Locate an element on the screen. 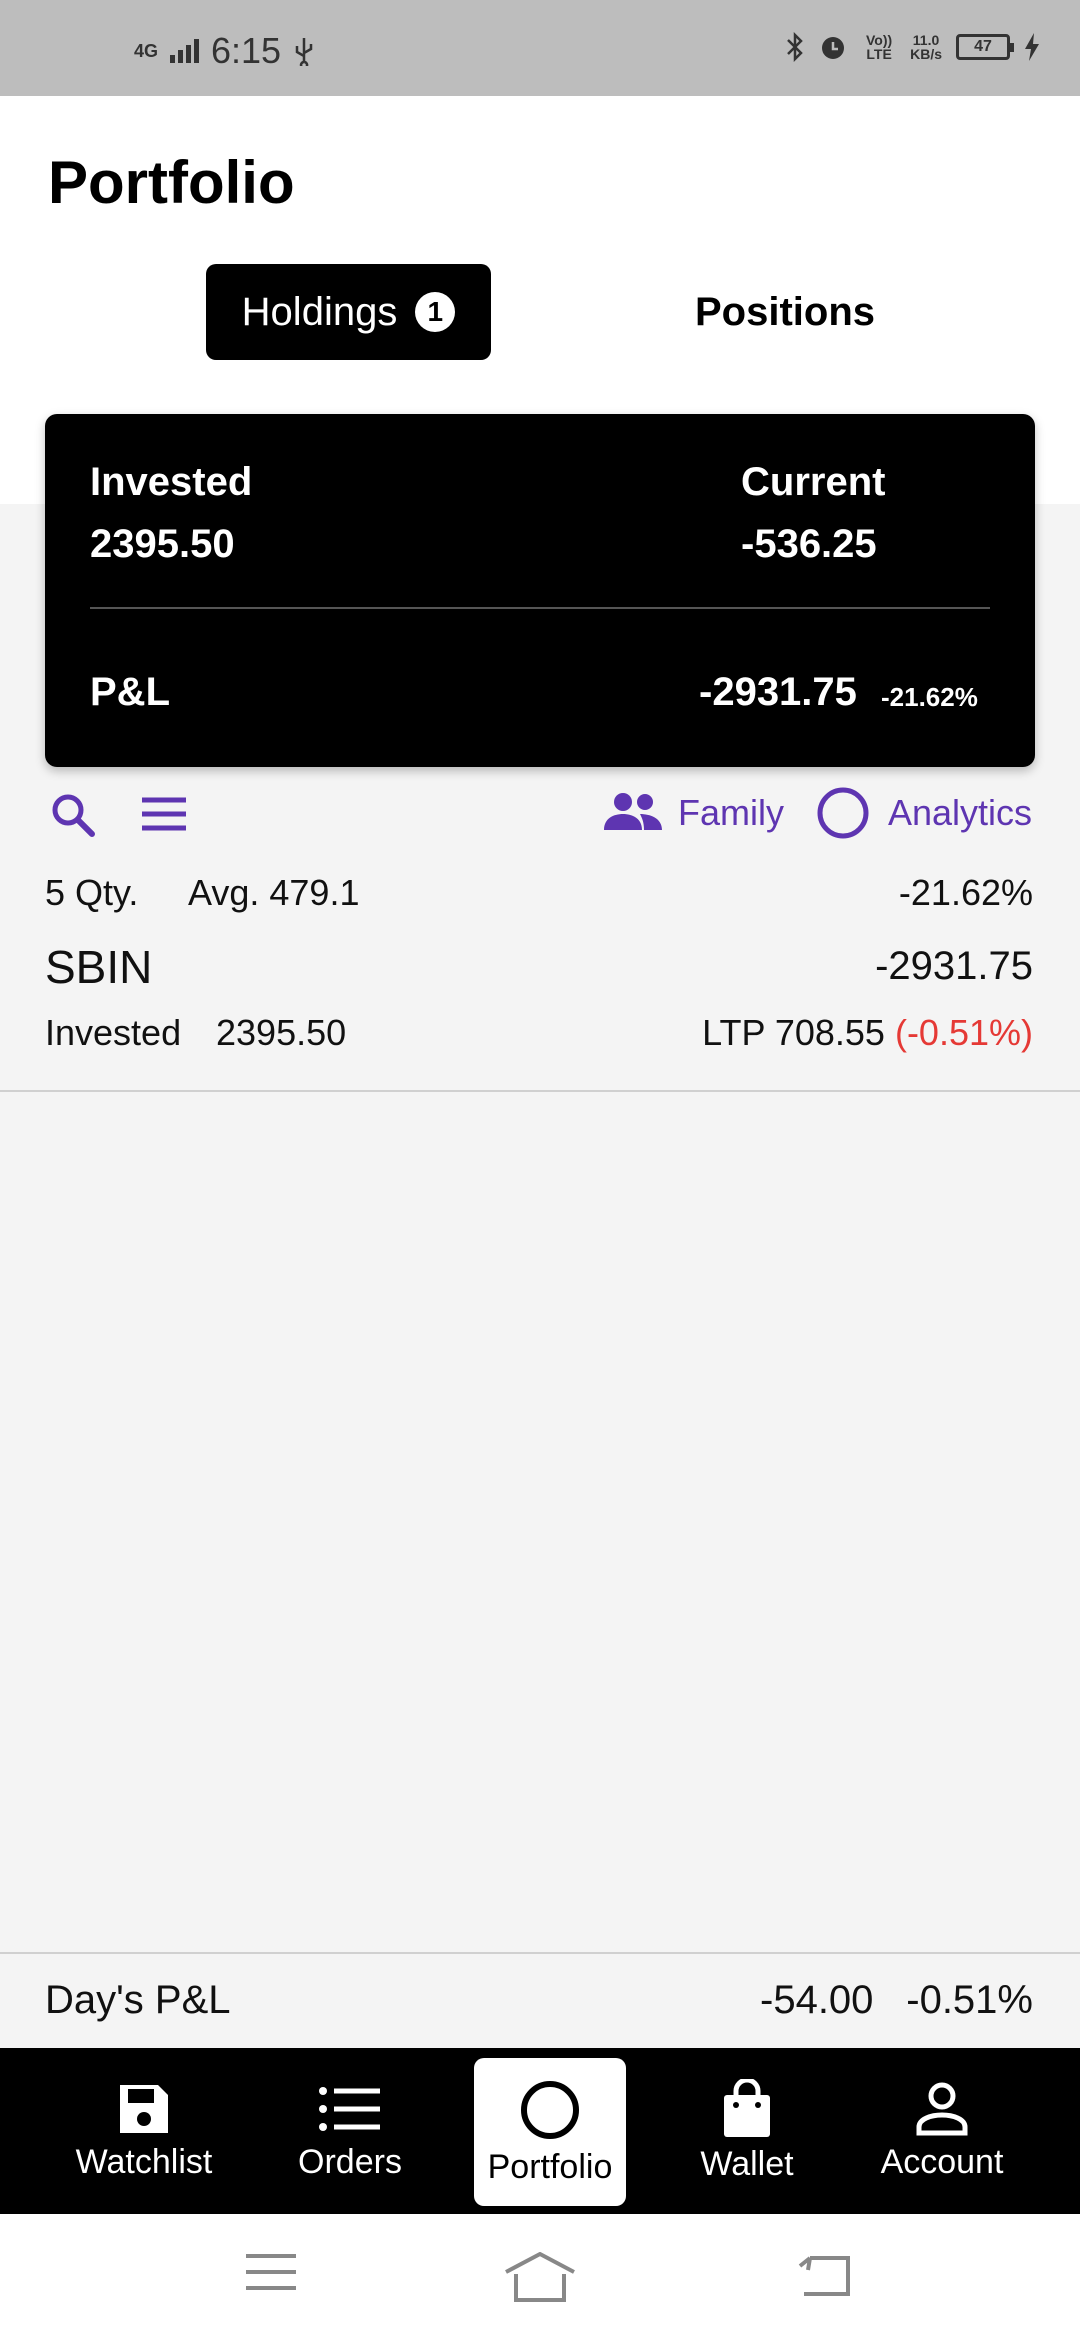 Image resolution: width=1080 pixels, height=2340 pixels. pl-percent: -21.62% is located at coordinates (929, 697).